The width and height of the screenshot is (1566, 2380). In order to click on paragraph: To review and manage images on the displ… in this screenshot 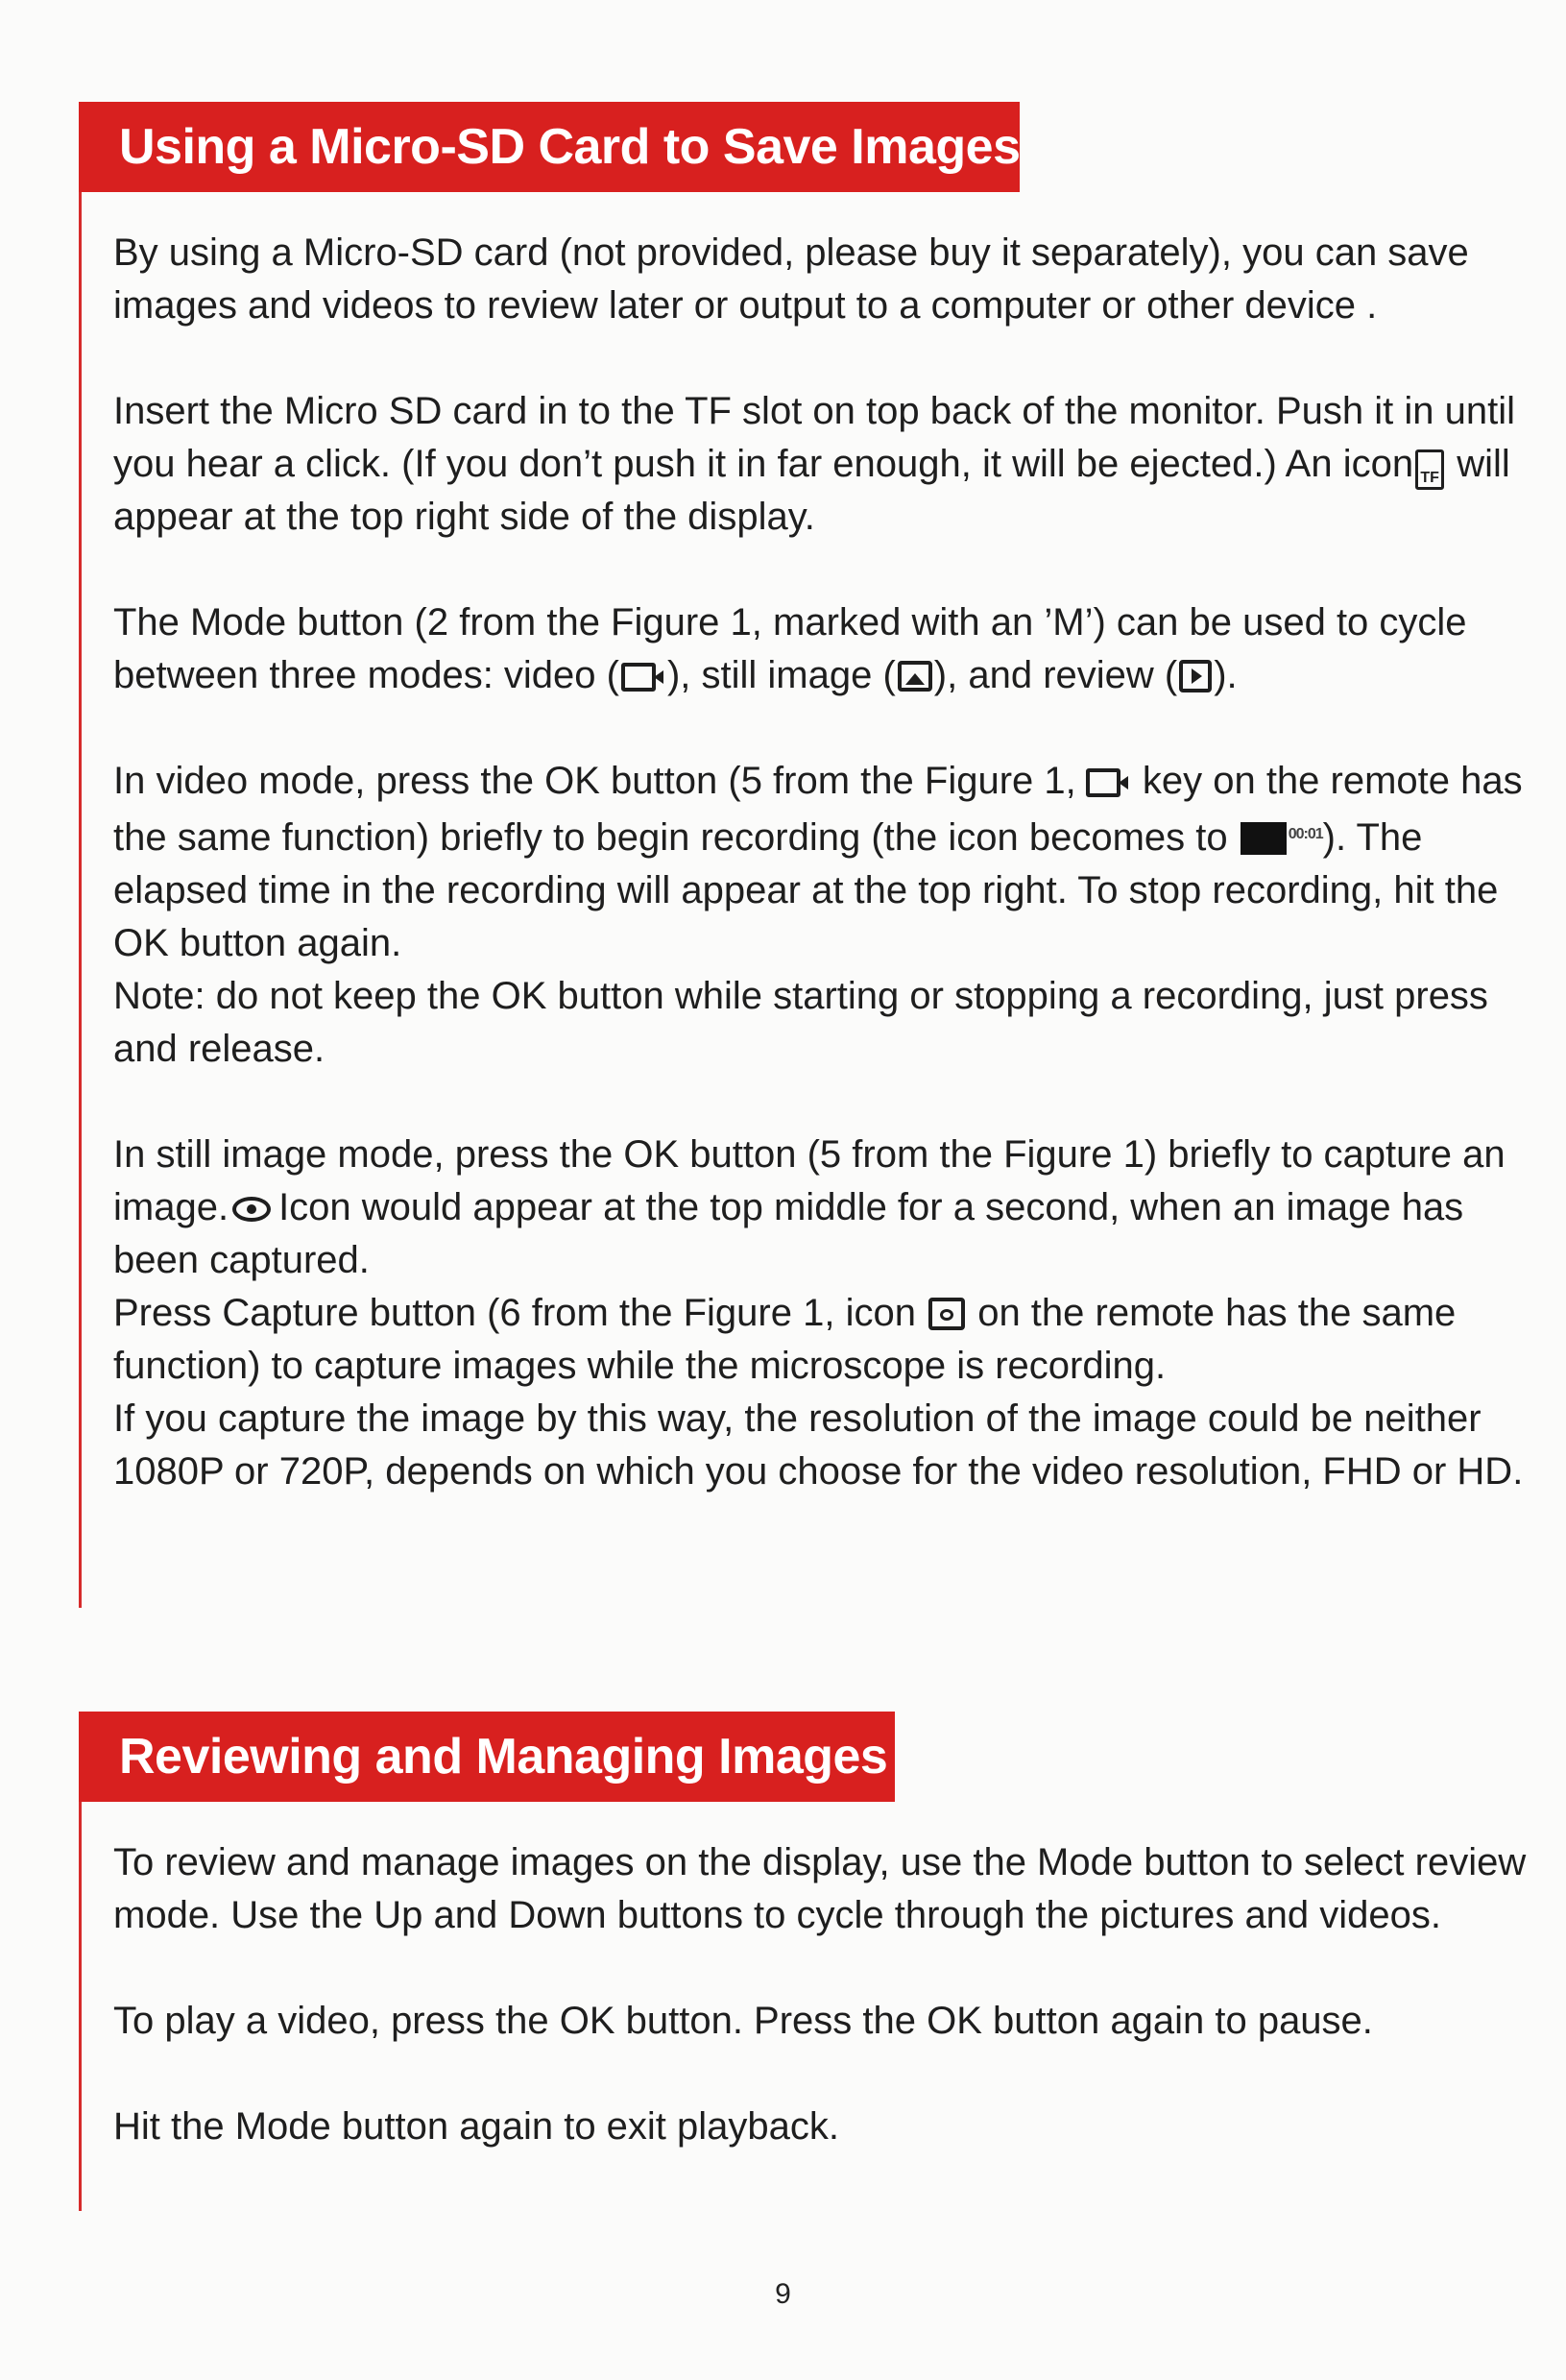, I will do `click(820, 1889)`.